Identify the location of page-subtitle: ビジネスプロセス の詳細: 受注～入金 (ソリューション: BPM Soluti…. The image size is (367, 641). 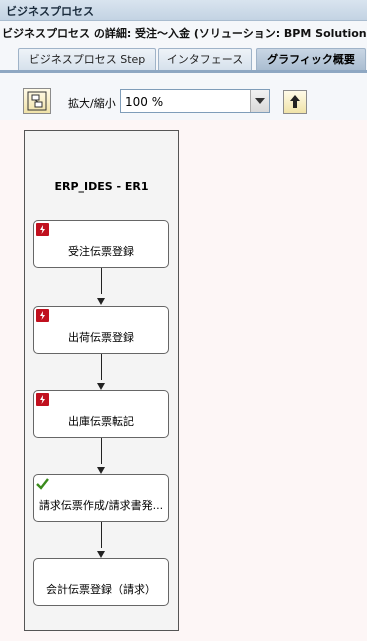
(183, 31).